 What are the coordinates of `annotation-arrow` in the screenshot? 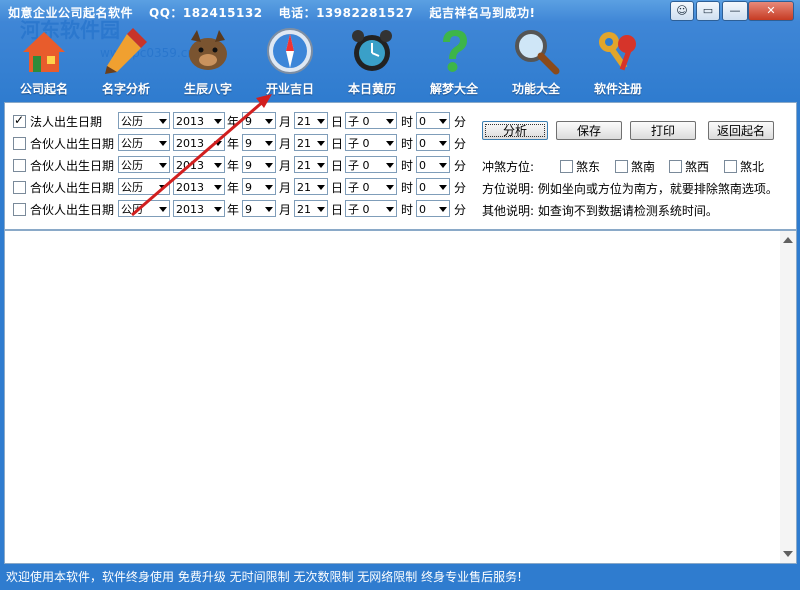 It's located at (201, 155).